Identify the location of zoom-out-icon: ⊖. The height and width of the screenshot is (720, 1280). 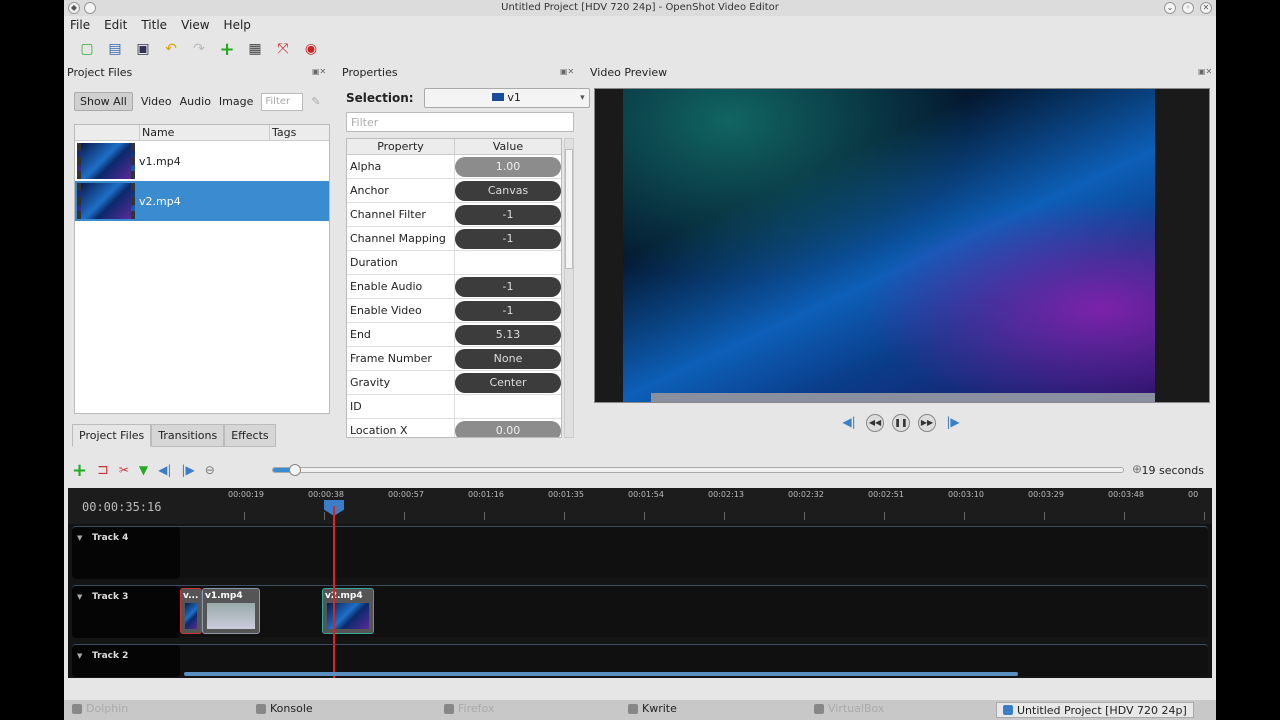
(210, 470).